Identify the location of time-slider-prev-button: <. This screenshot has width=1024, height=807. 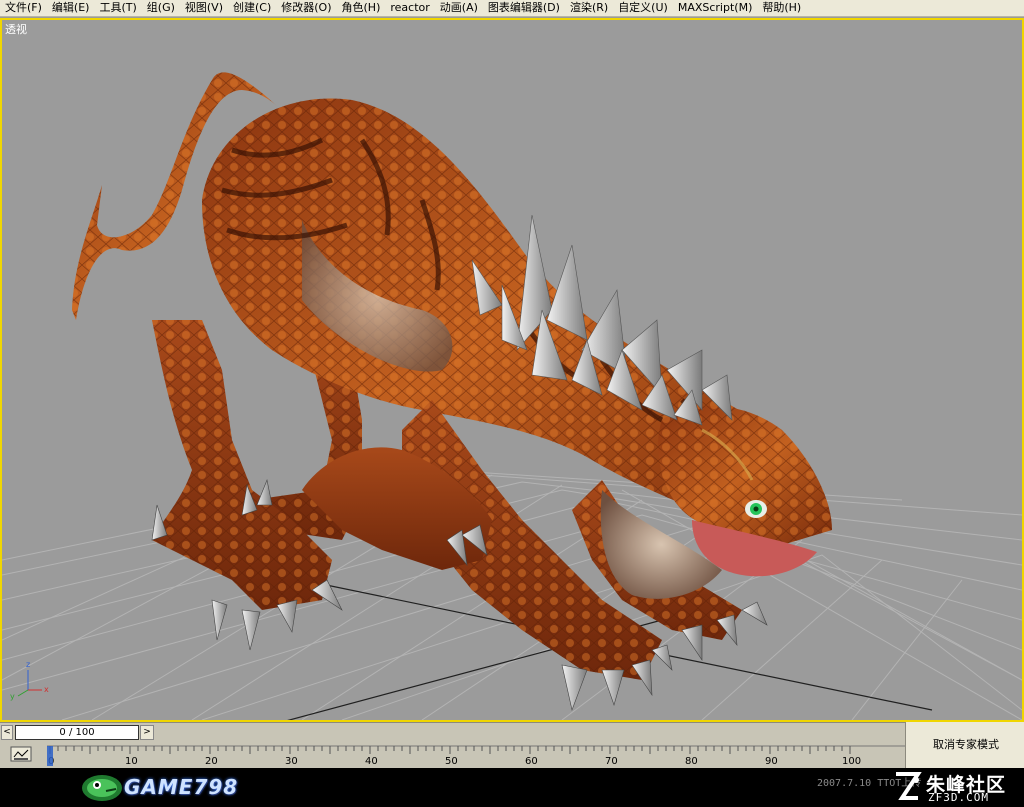
(7, 732).